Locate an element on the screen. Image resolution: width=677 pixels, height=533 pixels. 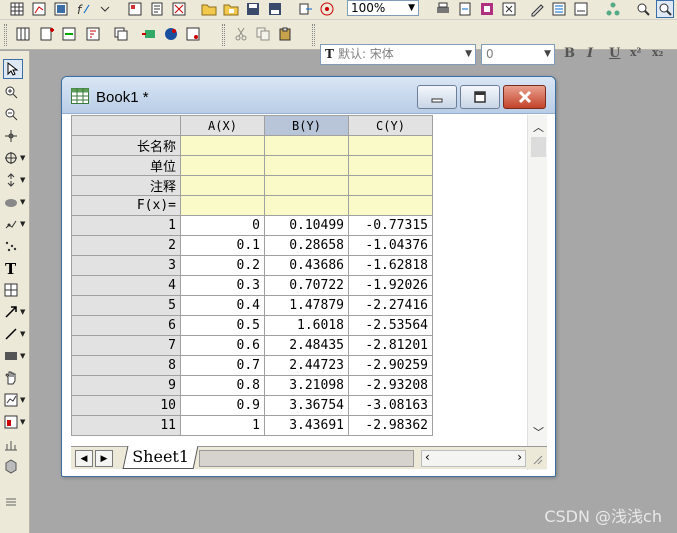
italic-button: I is located at coordinates (590, 53).